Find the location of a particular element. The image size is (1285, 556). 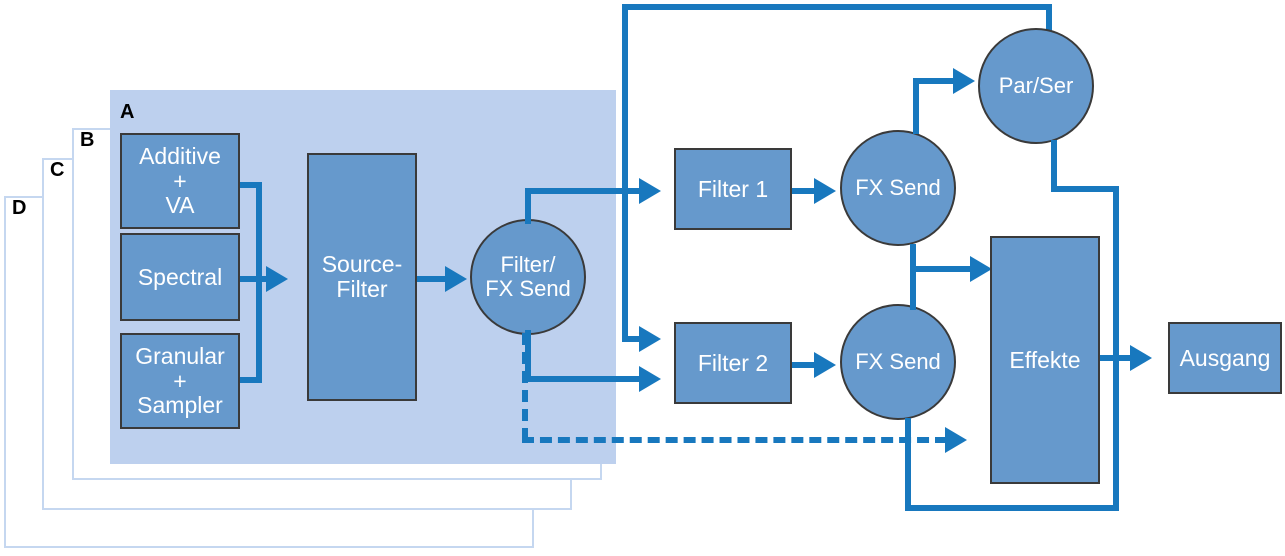

wire-fxsend-top-up is located at coordinates (916, 106).